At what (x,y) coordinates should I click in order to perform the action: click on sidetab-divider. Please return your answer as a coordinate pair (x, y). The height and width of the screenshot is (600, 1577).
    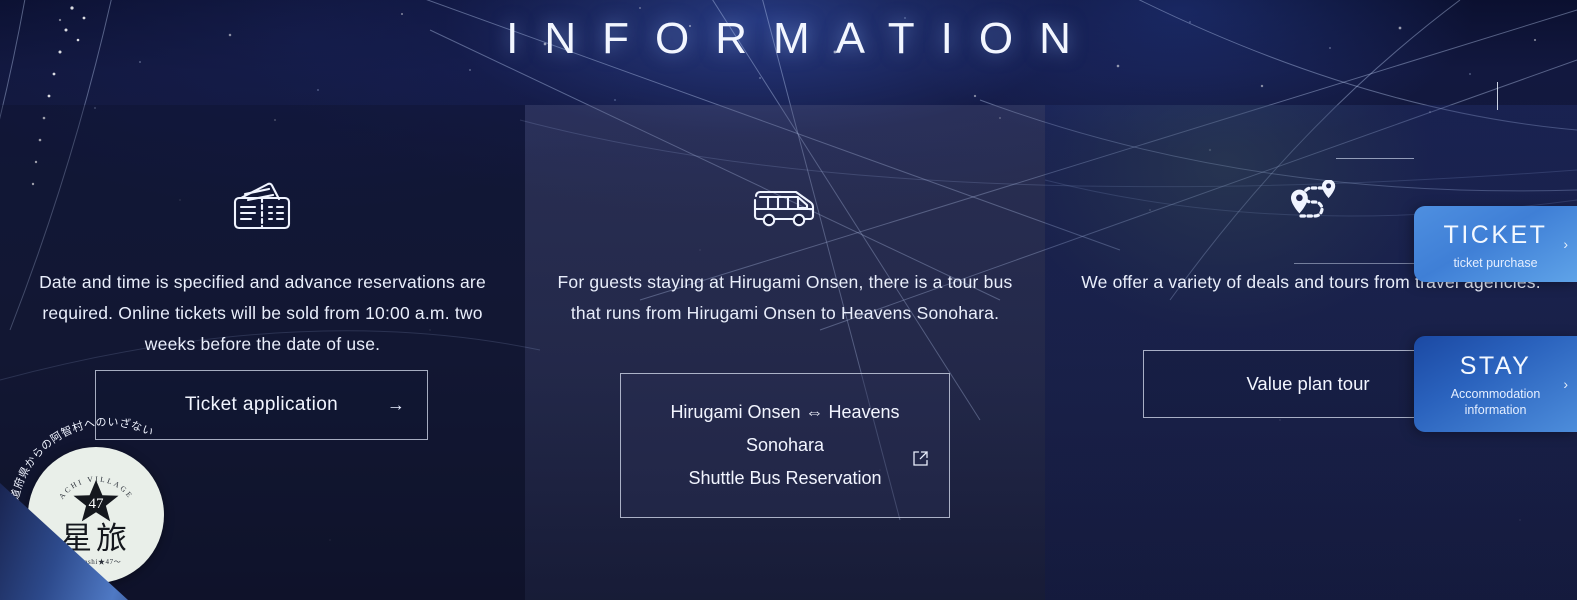
    Looking at the image, I should click on (1497, 96).